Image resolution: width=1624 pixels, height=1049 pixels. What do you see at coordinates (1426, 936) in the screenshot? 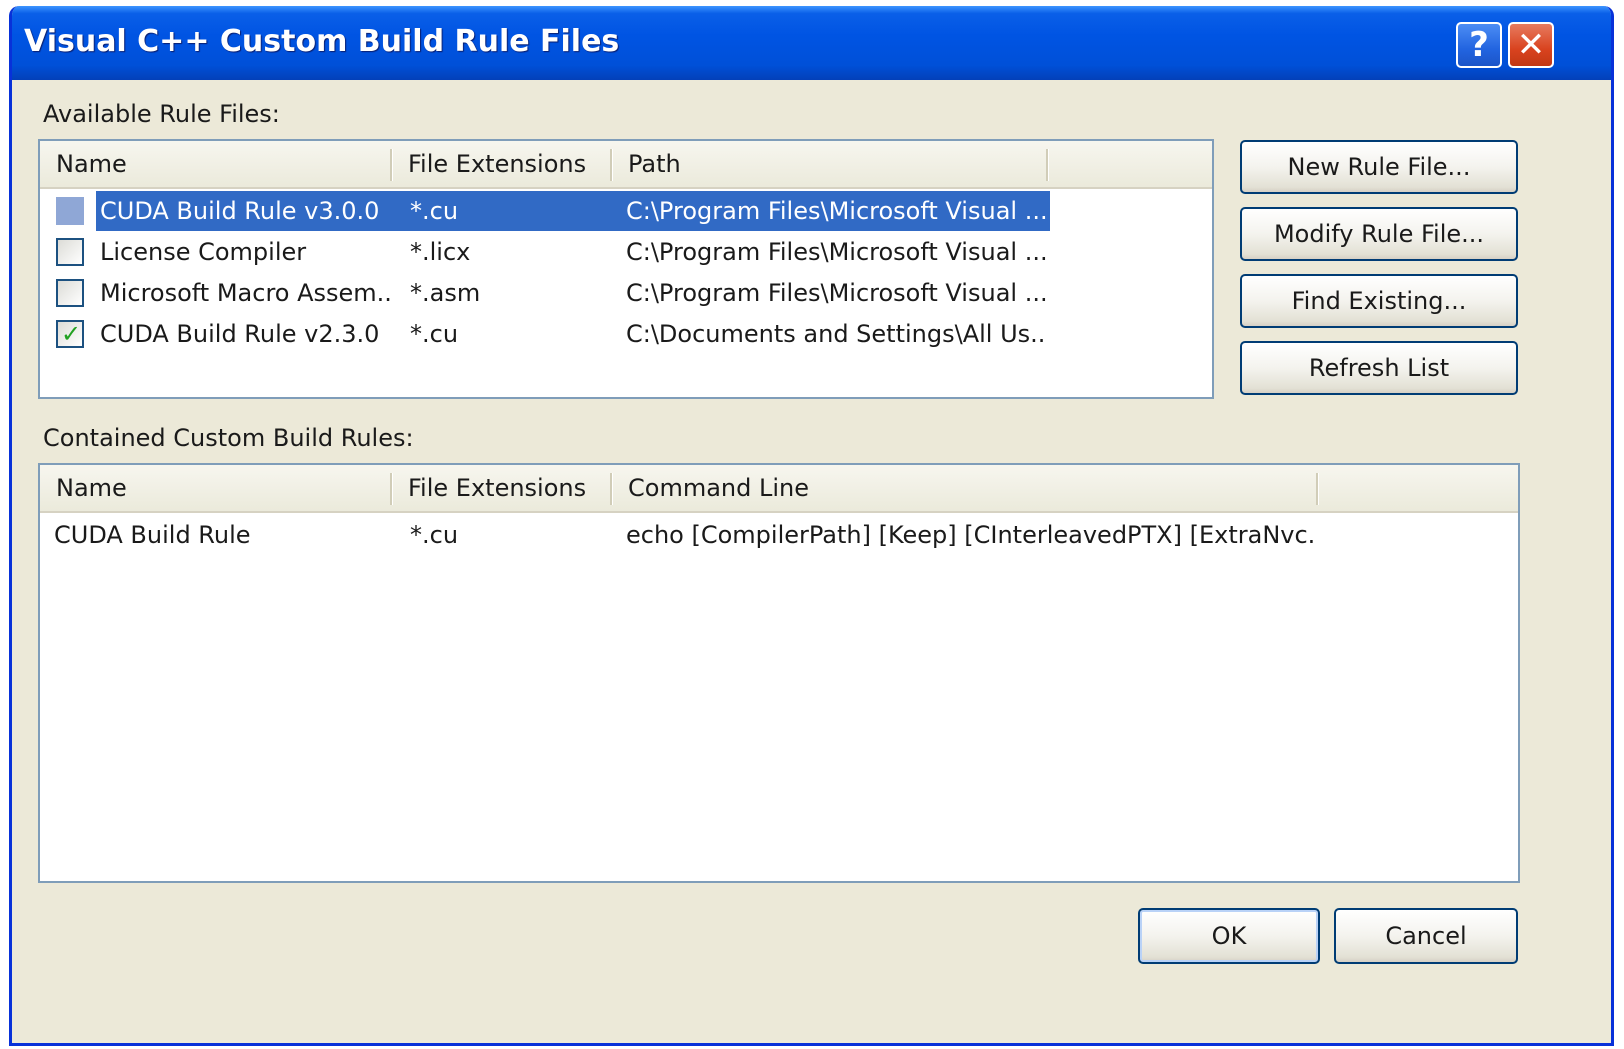
I see `cancel-button: Cancel` at bounding box center [1426, 936].